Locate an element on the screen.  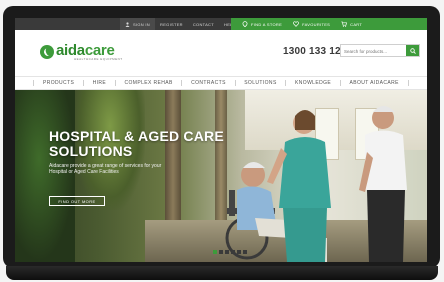
nav-item-solutions: Solutions is located at coordinates (260, 83).